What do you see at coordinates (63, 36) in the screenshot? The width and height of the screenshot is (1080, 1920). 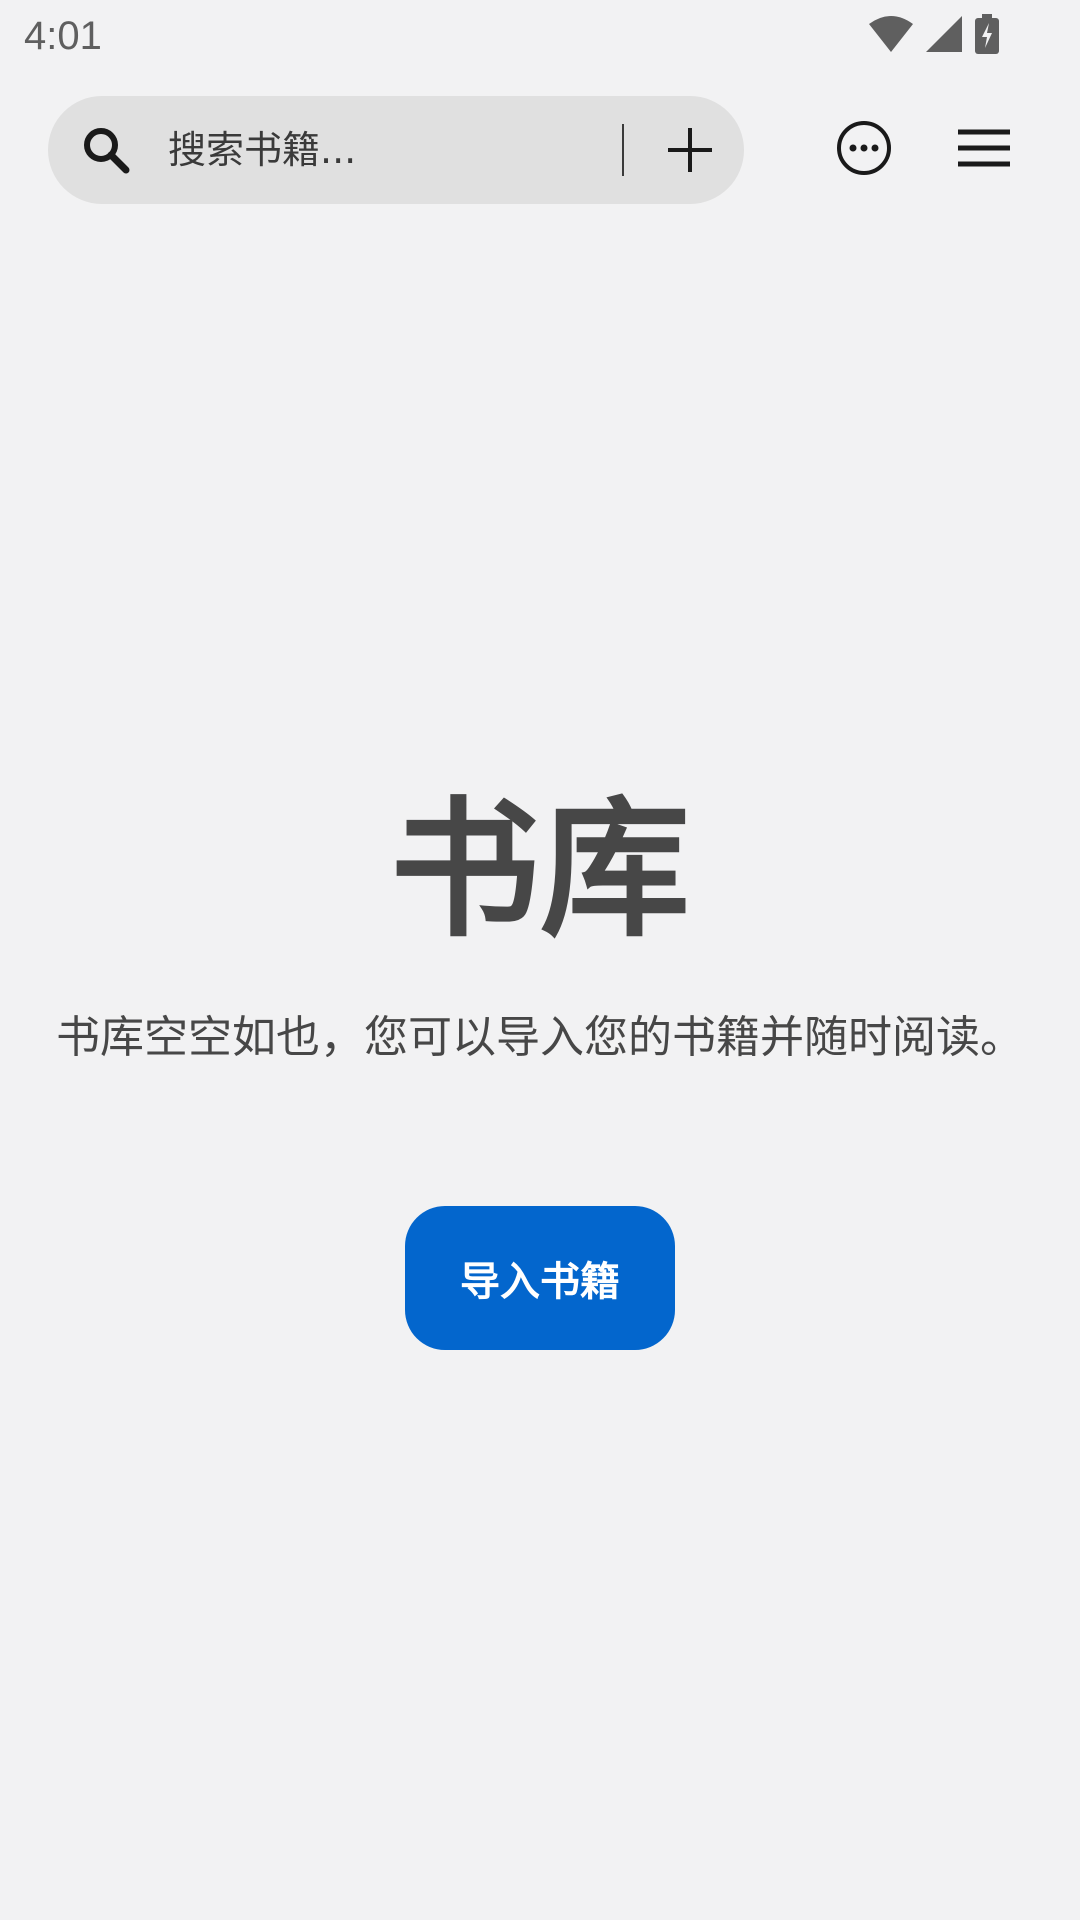 I see `status-time: 4:01` at bounding box center [63, 36].